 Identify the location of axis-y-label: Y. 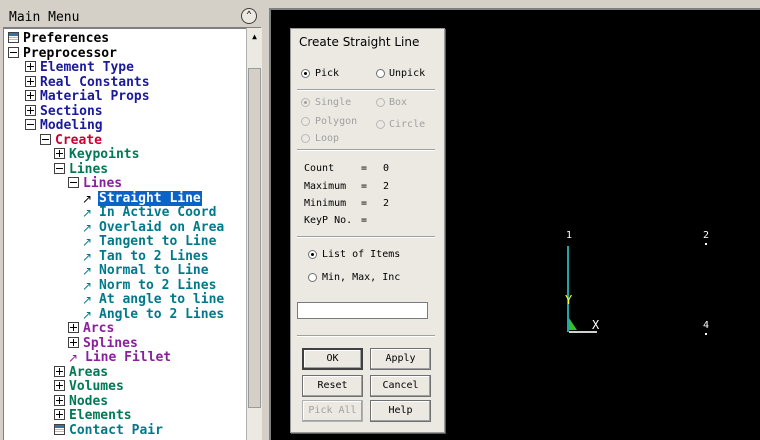
(569, 300).